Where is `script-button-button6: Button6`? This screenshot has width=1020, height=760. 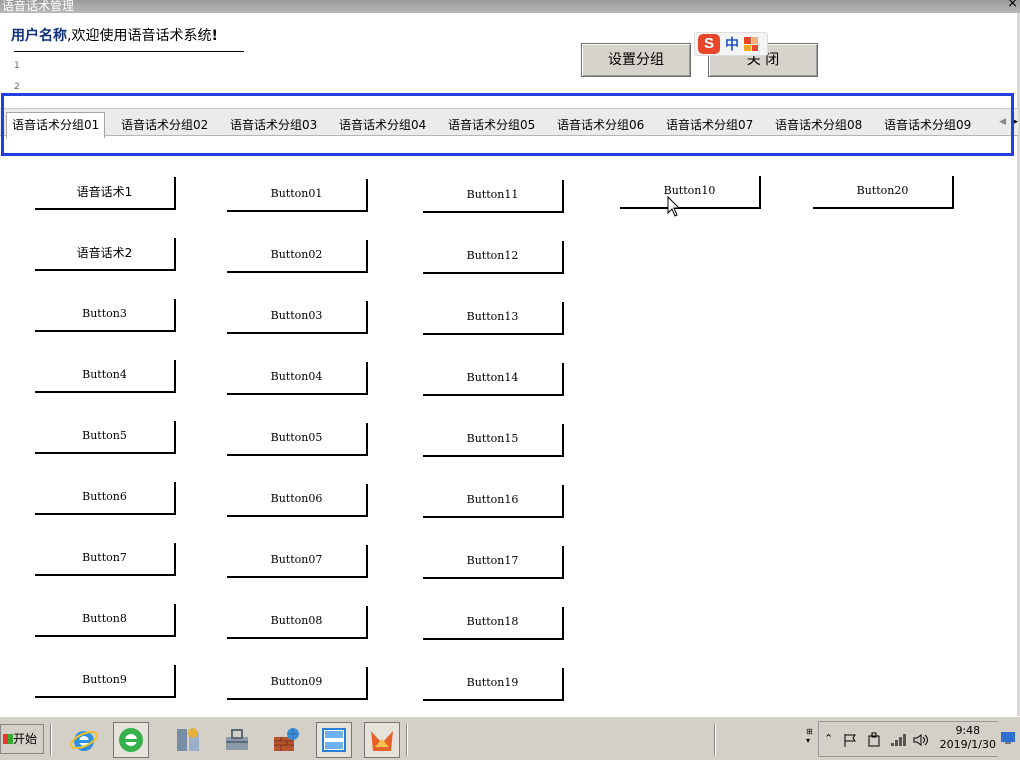
script-button-button6: Button6 is located at coordinates (105, 498).